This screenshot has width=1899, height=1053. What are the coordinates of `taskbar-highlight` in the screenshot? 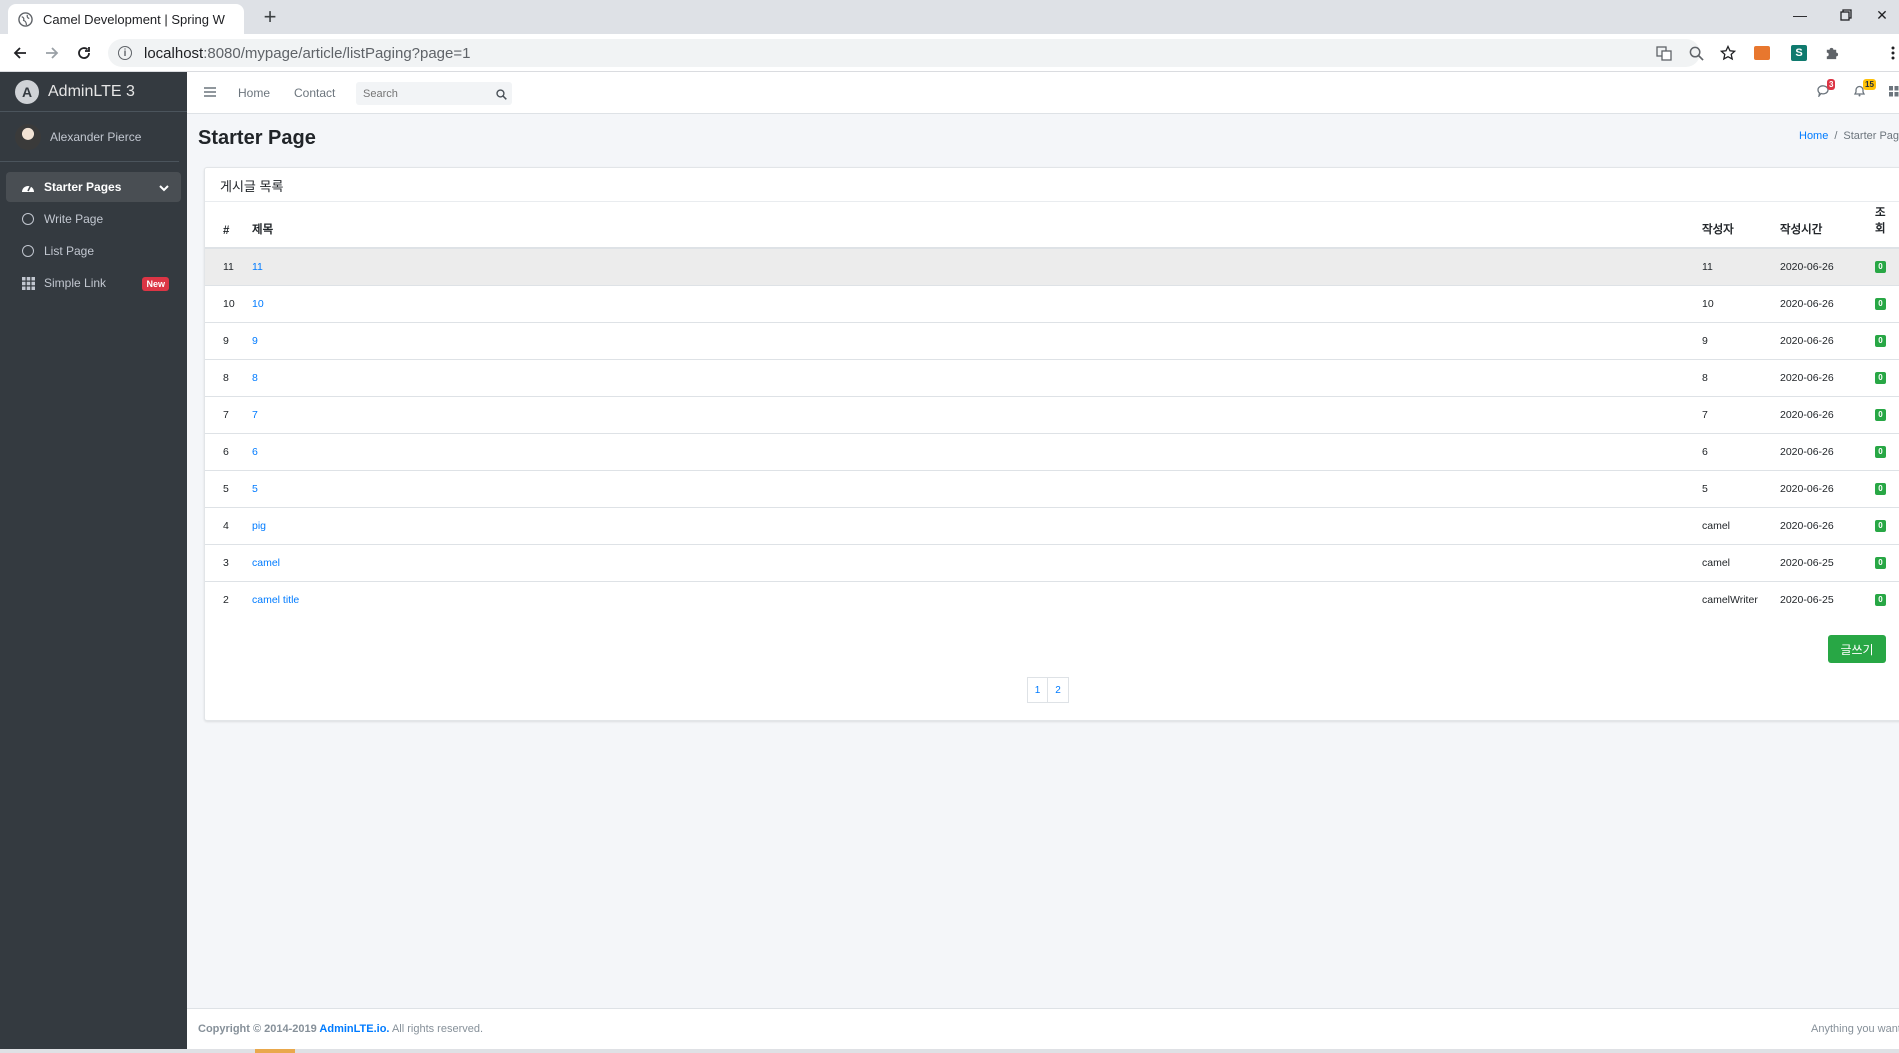 It's located at (275, 1051).